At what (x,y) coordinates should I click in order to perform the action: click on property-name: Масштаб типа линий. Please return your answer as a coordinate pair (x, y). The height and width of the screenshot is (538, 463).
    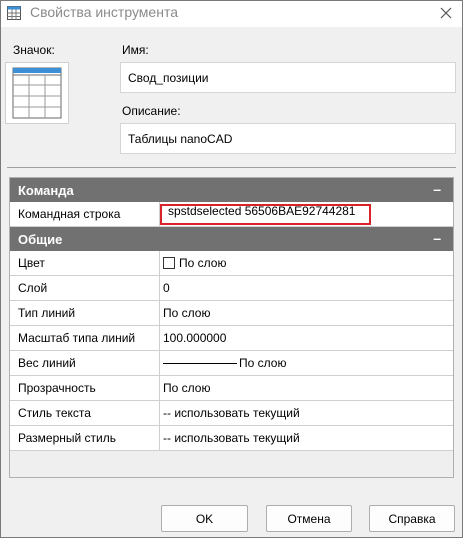
    Looking at the image, I should click on (85, 338).